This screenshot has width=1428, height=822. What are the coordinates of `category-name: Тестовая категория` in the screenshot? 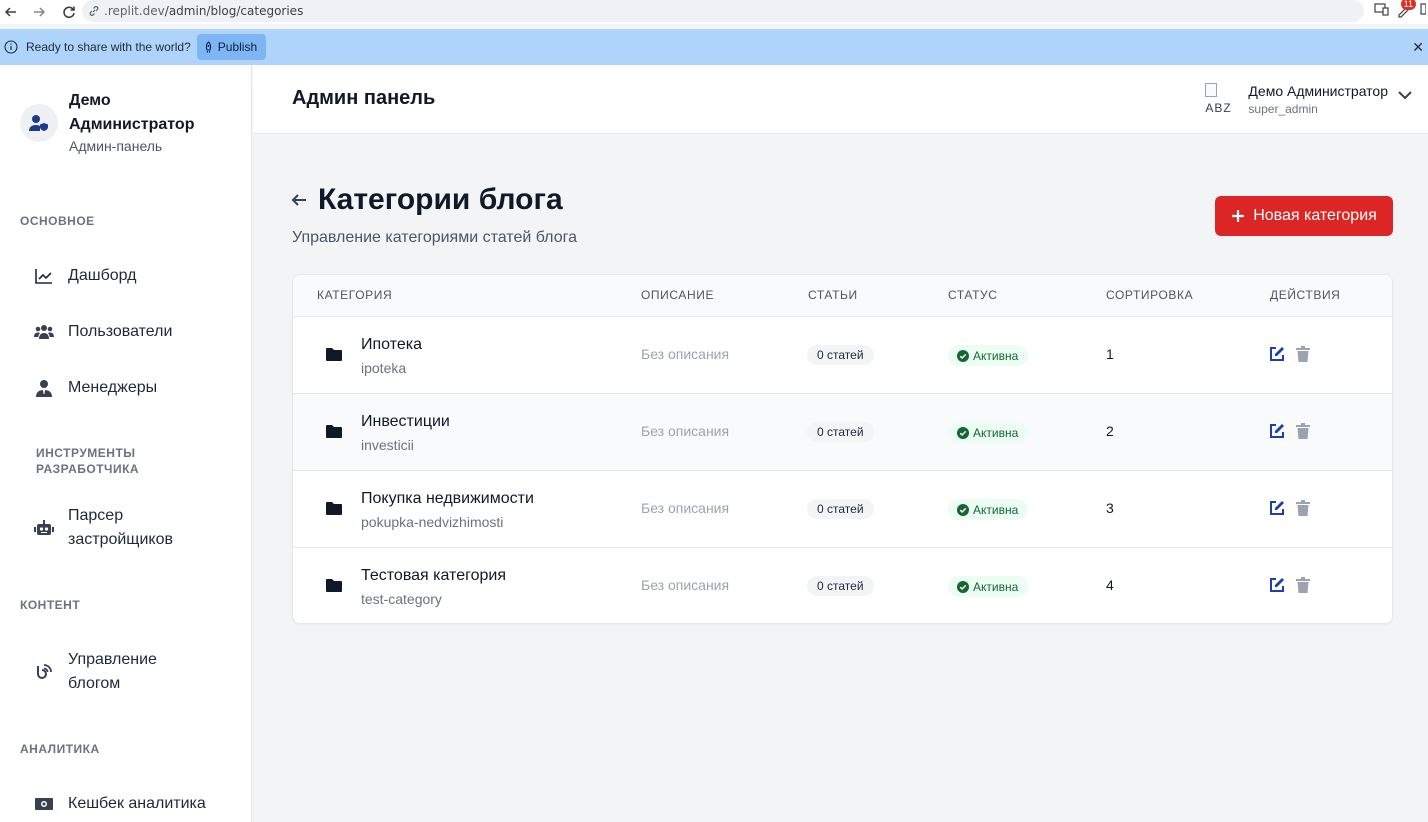 It's located at (433, 575).